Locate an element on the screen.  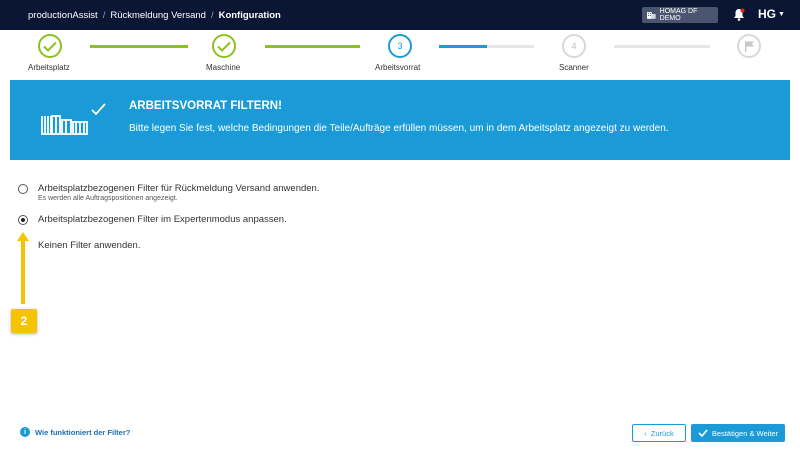
step-connector-progress is located at coordinates (463, 46).